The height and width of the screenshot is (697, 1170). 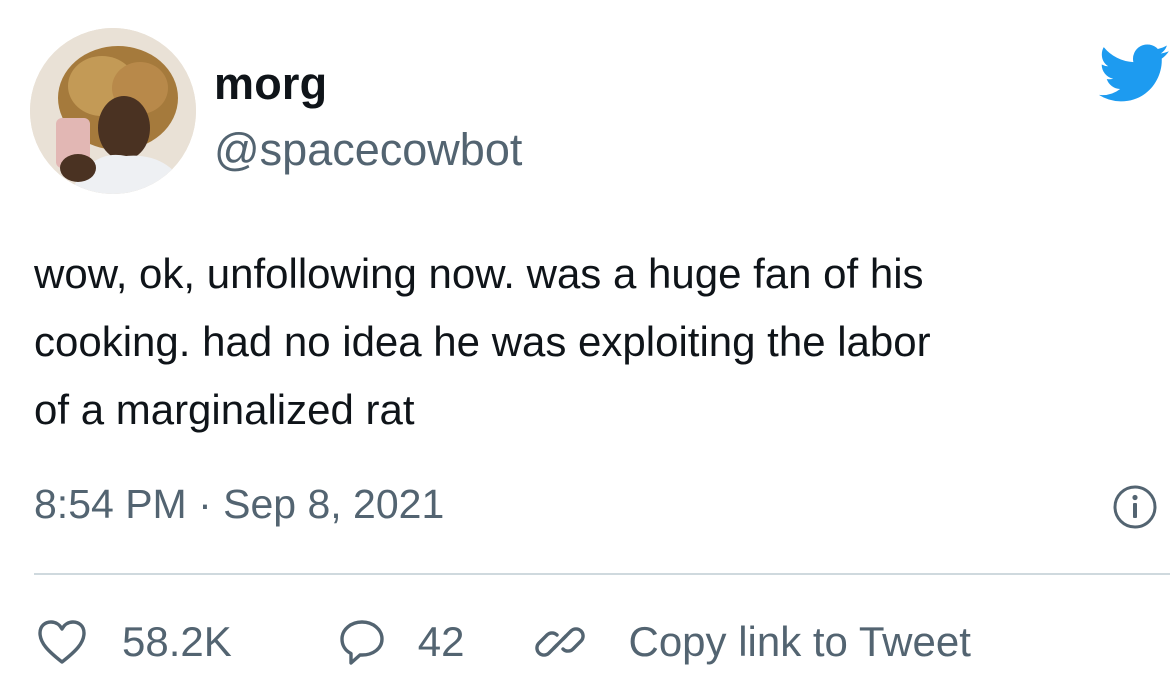 I want to click on display-name: morg, so click(x=368, y=84).